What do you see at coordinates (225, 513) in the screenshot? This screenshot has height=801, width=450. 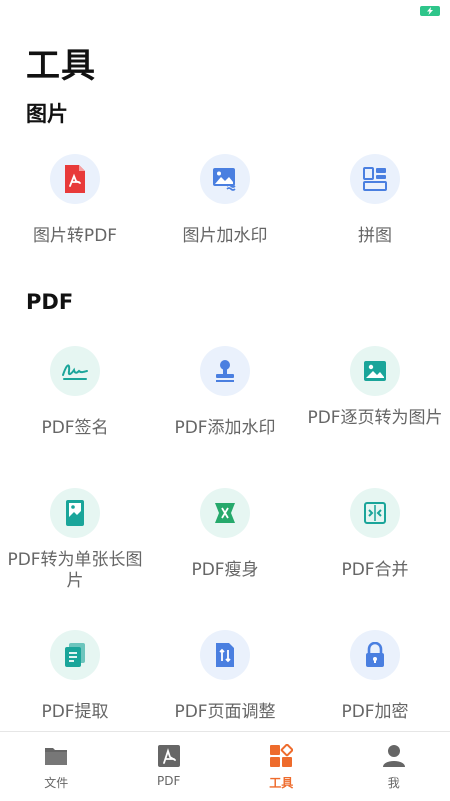 I see `compress-icon` at bounding box center [225, 513].